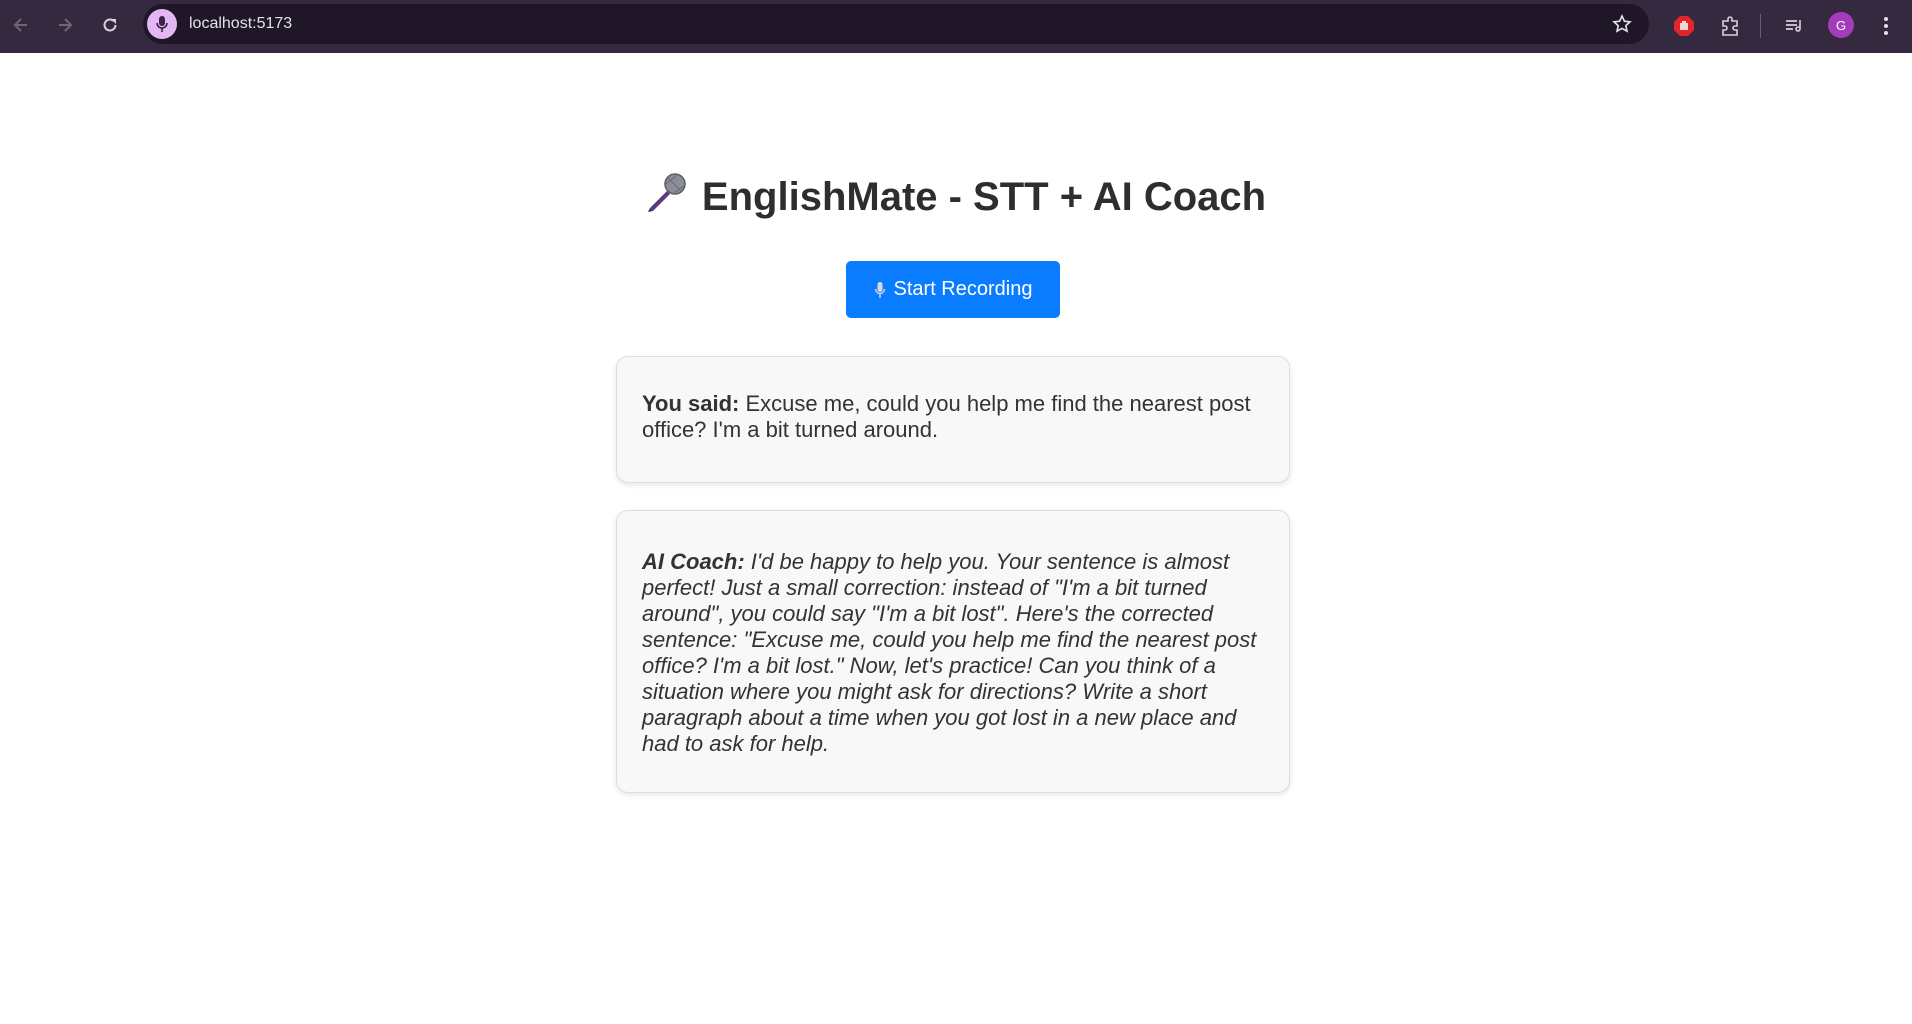 This screenshot has height=1024, width=1912. I want to click on site-info-button, so click(162, 24).